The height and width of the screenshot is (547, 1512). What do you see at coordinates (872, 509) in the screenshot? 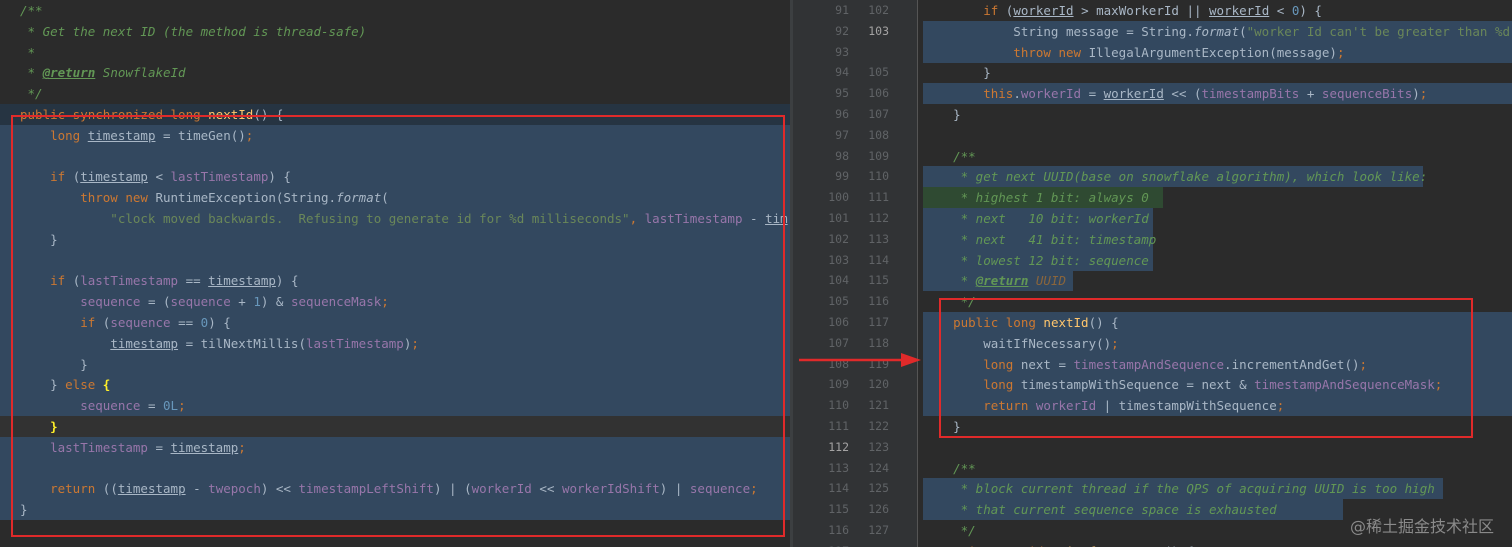
I see `new-line-number: 126` at bounding box center [872, 509].